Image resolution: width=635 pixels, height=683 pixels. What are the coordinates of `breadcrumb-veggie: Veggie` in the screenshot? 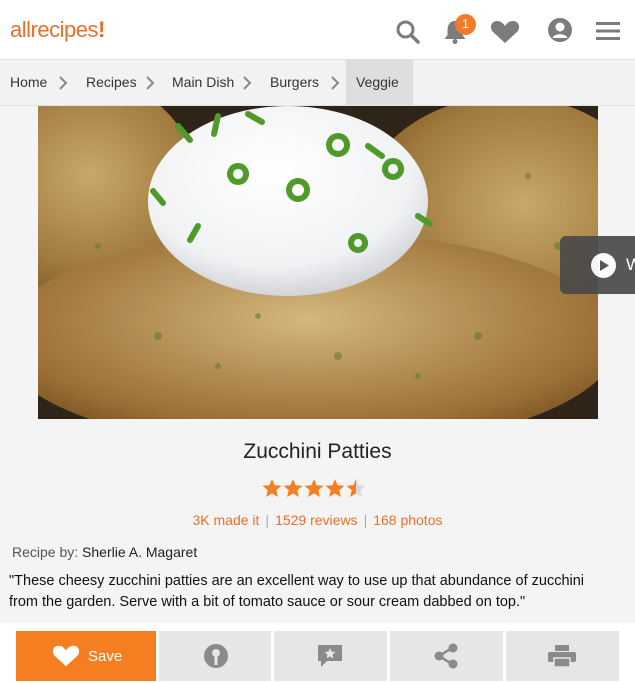 It's located at (379, 82).